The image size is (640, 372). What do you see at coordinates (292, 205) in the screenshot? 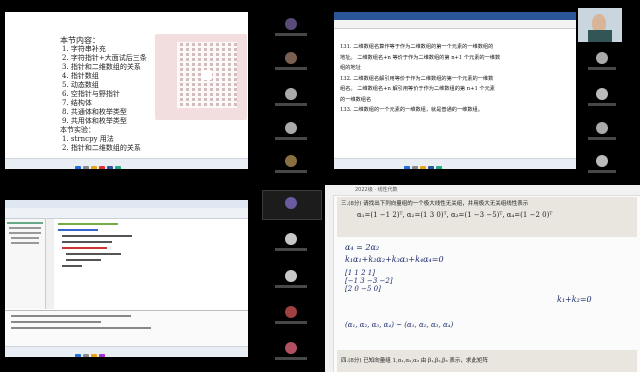
I see `active-participant-tile` at bounding box center [292, 205].